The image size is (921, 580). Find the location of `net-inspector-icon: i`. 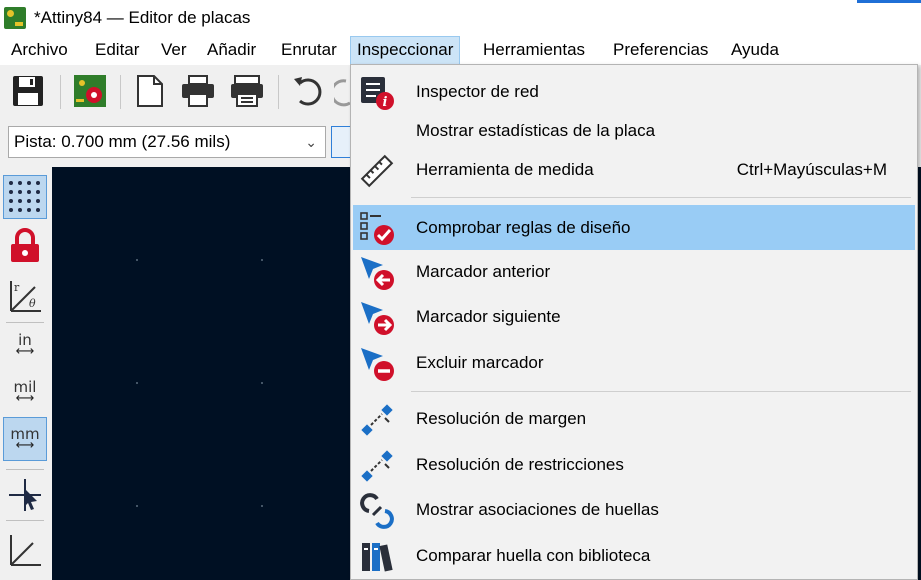

net-inspector-icon: i is located at coordinates (377, 93).